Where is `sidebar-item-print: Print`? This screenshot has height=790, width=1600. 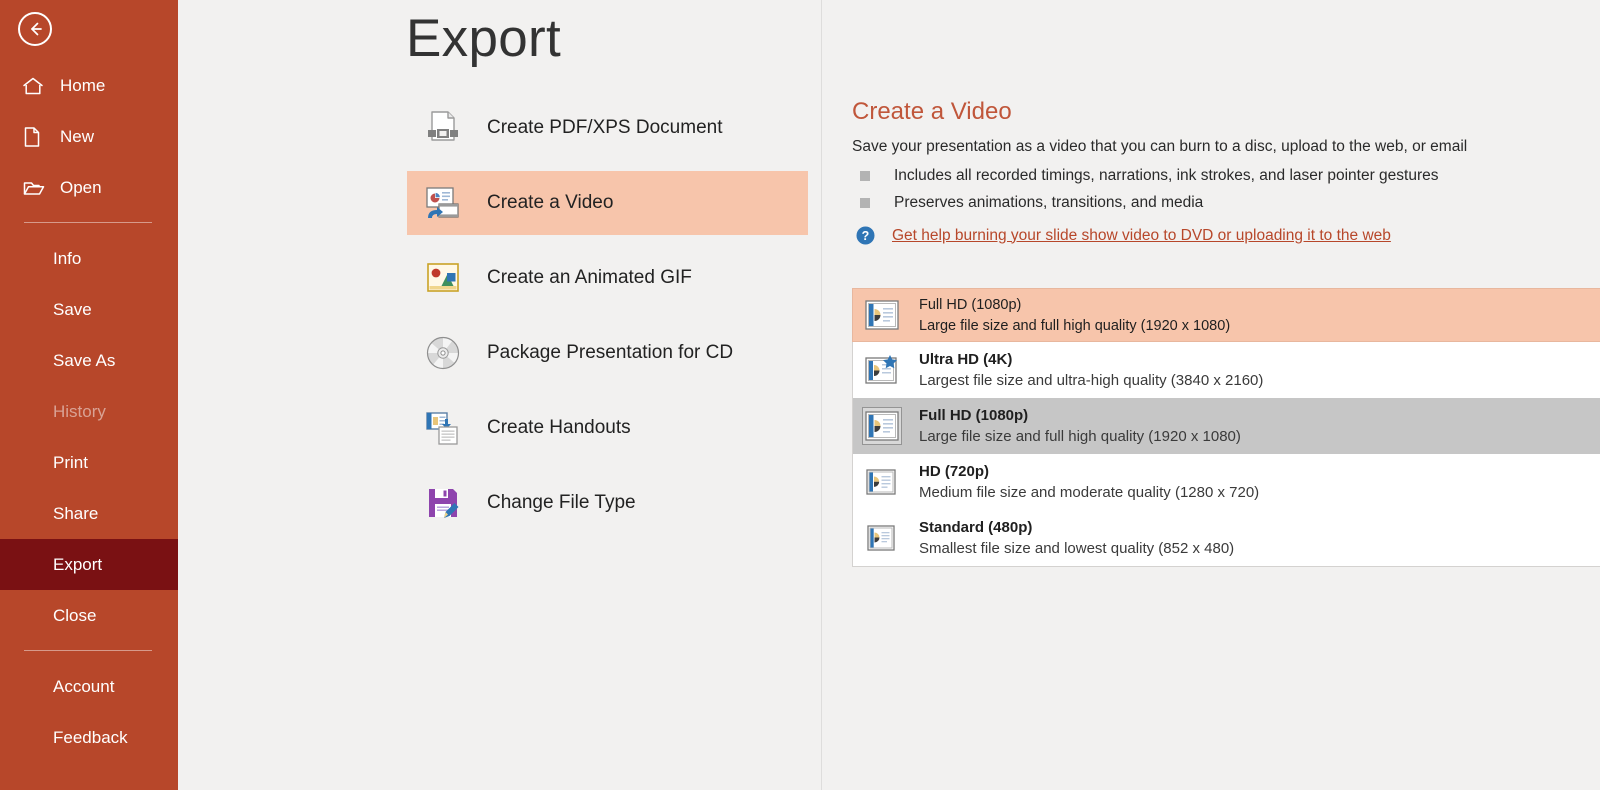
sidebar-item-print: Print is located at coordinates (89, 462).